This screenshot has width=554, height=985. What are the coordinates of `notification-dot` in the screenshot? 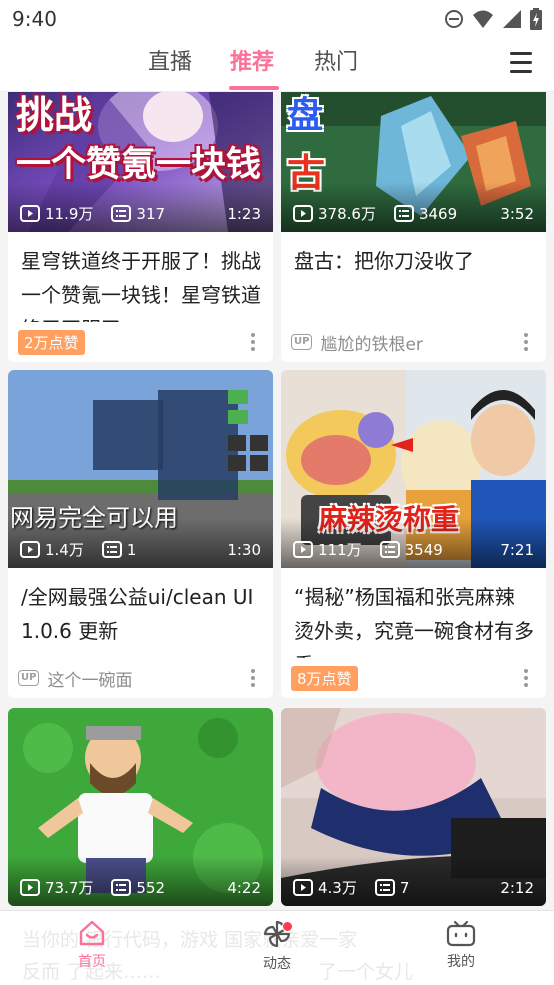 It's located at (287, 926).